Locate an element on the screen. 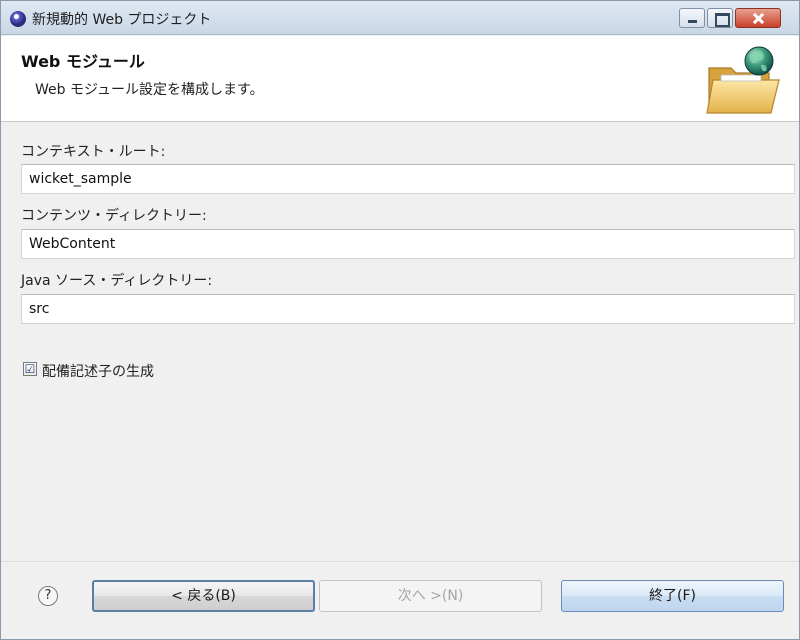 Image resolution: width=800 pixels, height=640 pixels. eclipse-app-icon is located at coordinates (18, 19).